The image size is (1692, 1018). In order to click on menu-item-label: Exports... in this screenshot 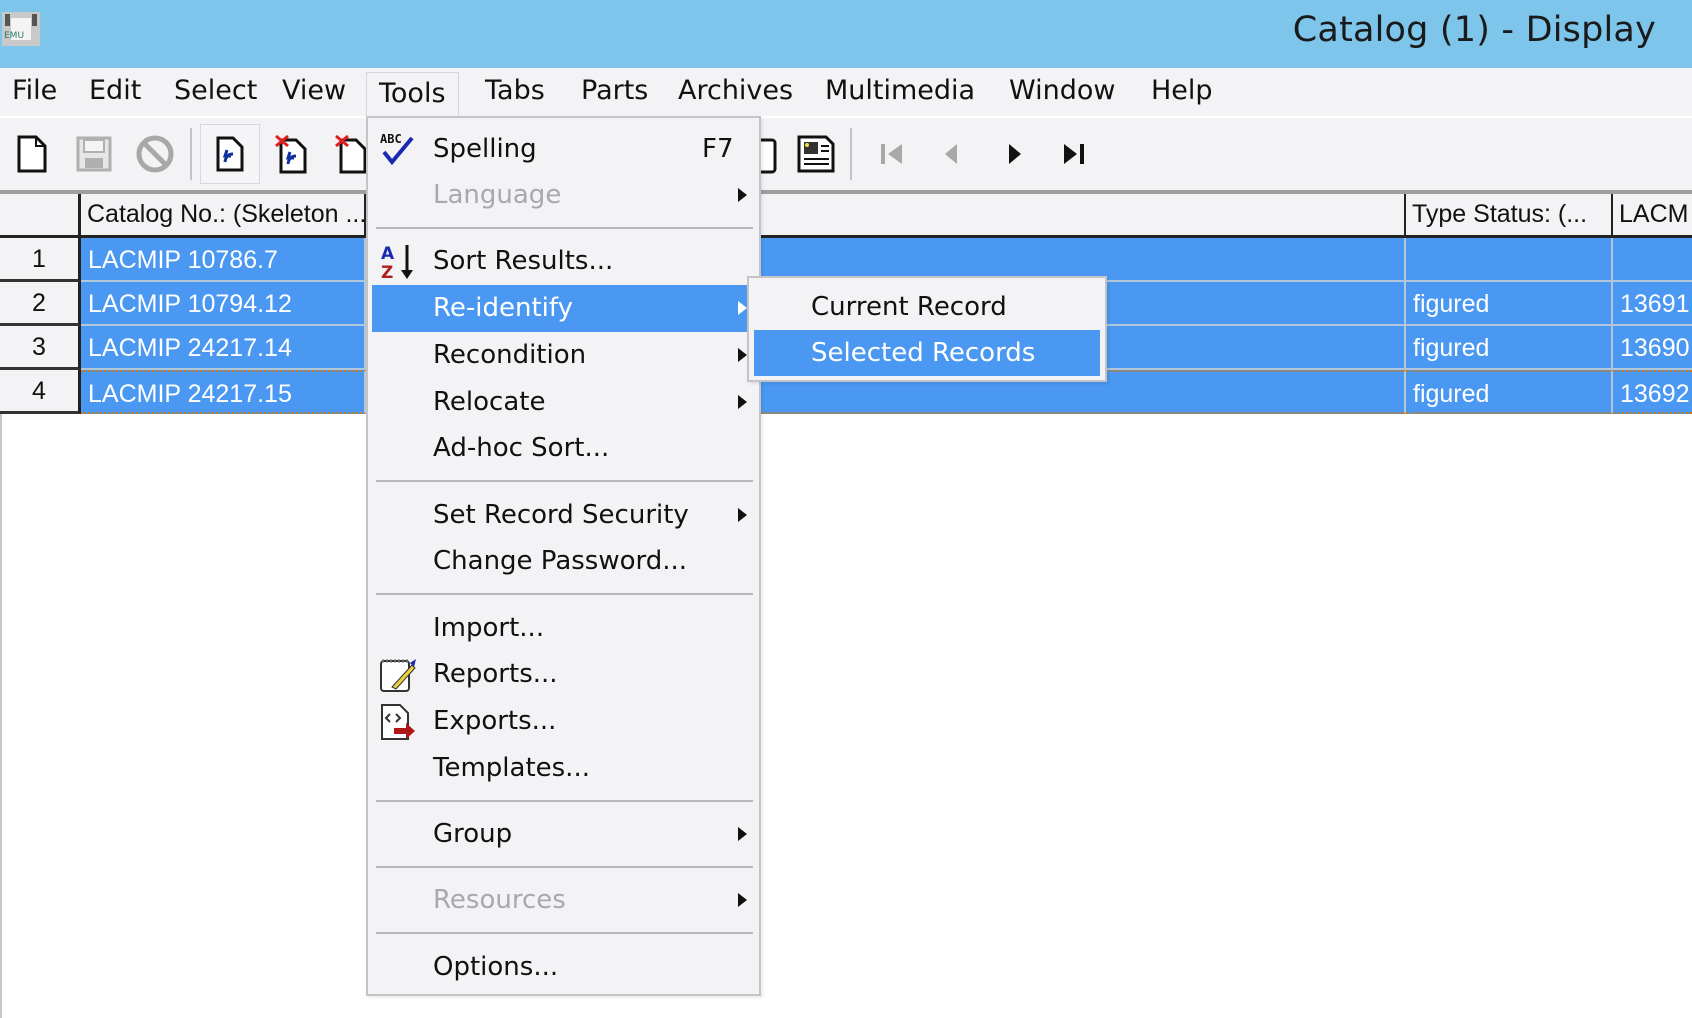, I will do `click(495, 721)`.